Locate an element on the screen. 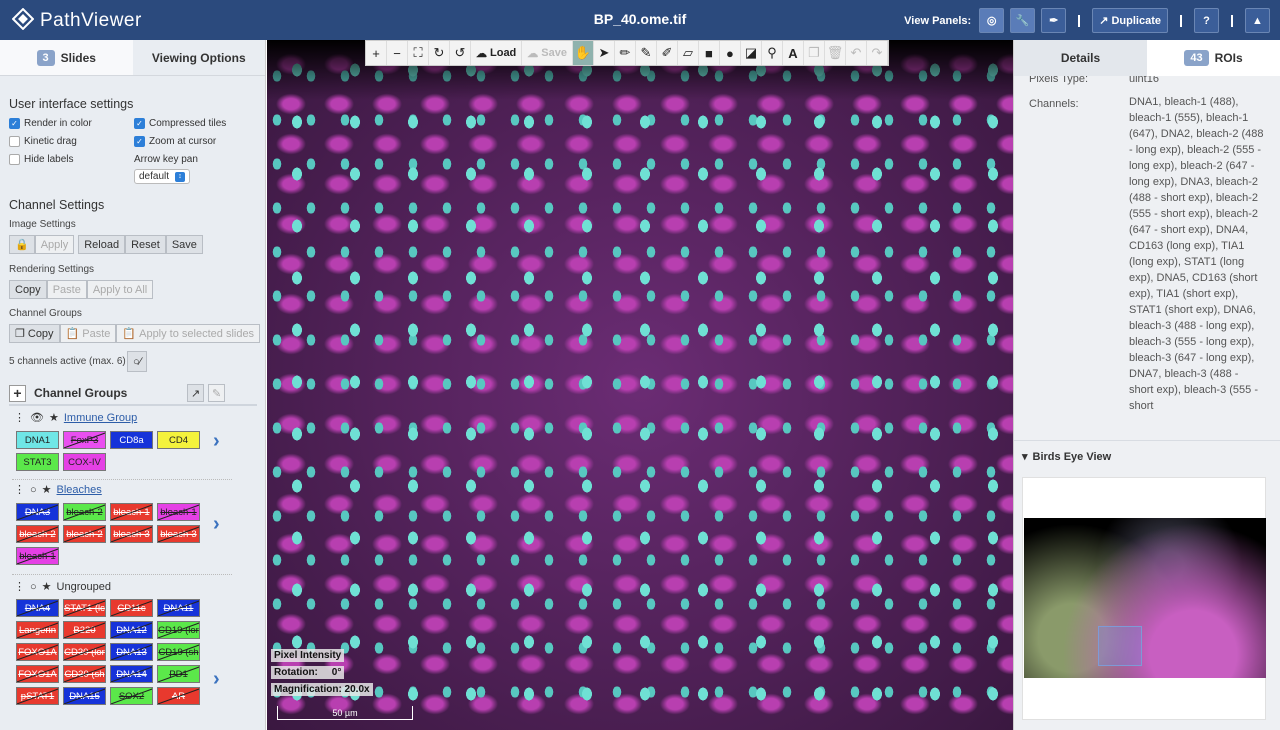 Image resolution: width=1280 pixels, height=730 pixels. channel-chip: COX-IV is located at coordinates (84, 462).